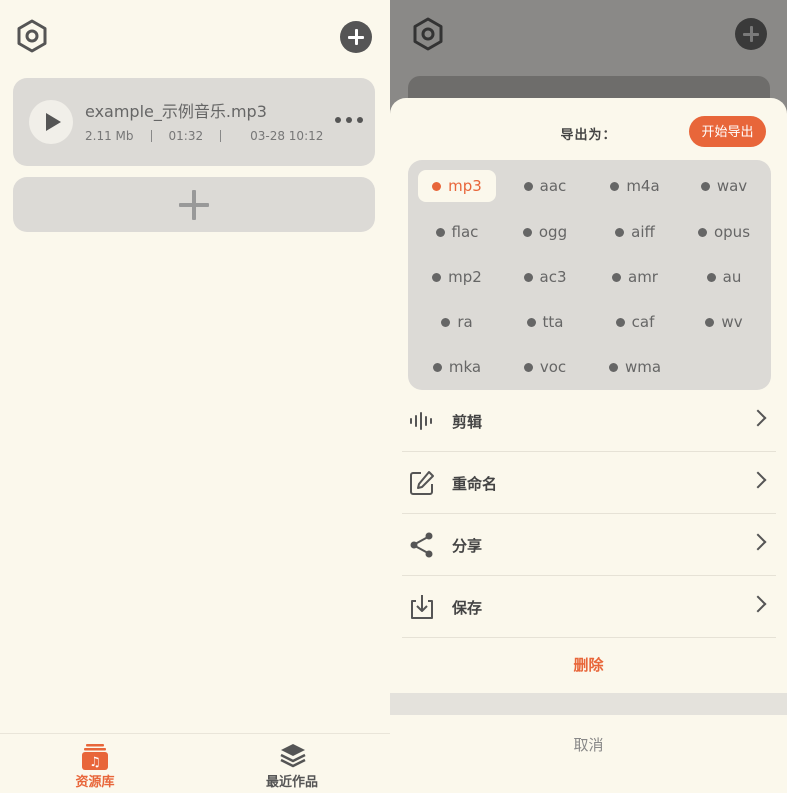 The height and width of the screenshot is (793, 787). I want to click on format-label: mka, so click(465, 367).